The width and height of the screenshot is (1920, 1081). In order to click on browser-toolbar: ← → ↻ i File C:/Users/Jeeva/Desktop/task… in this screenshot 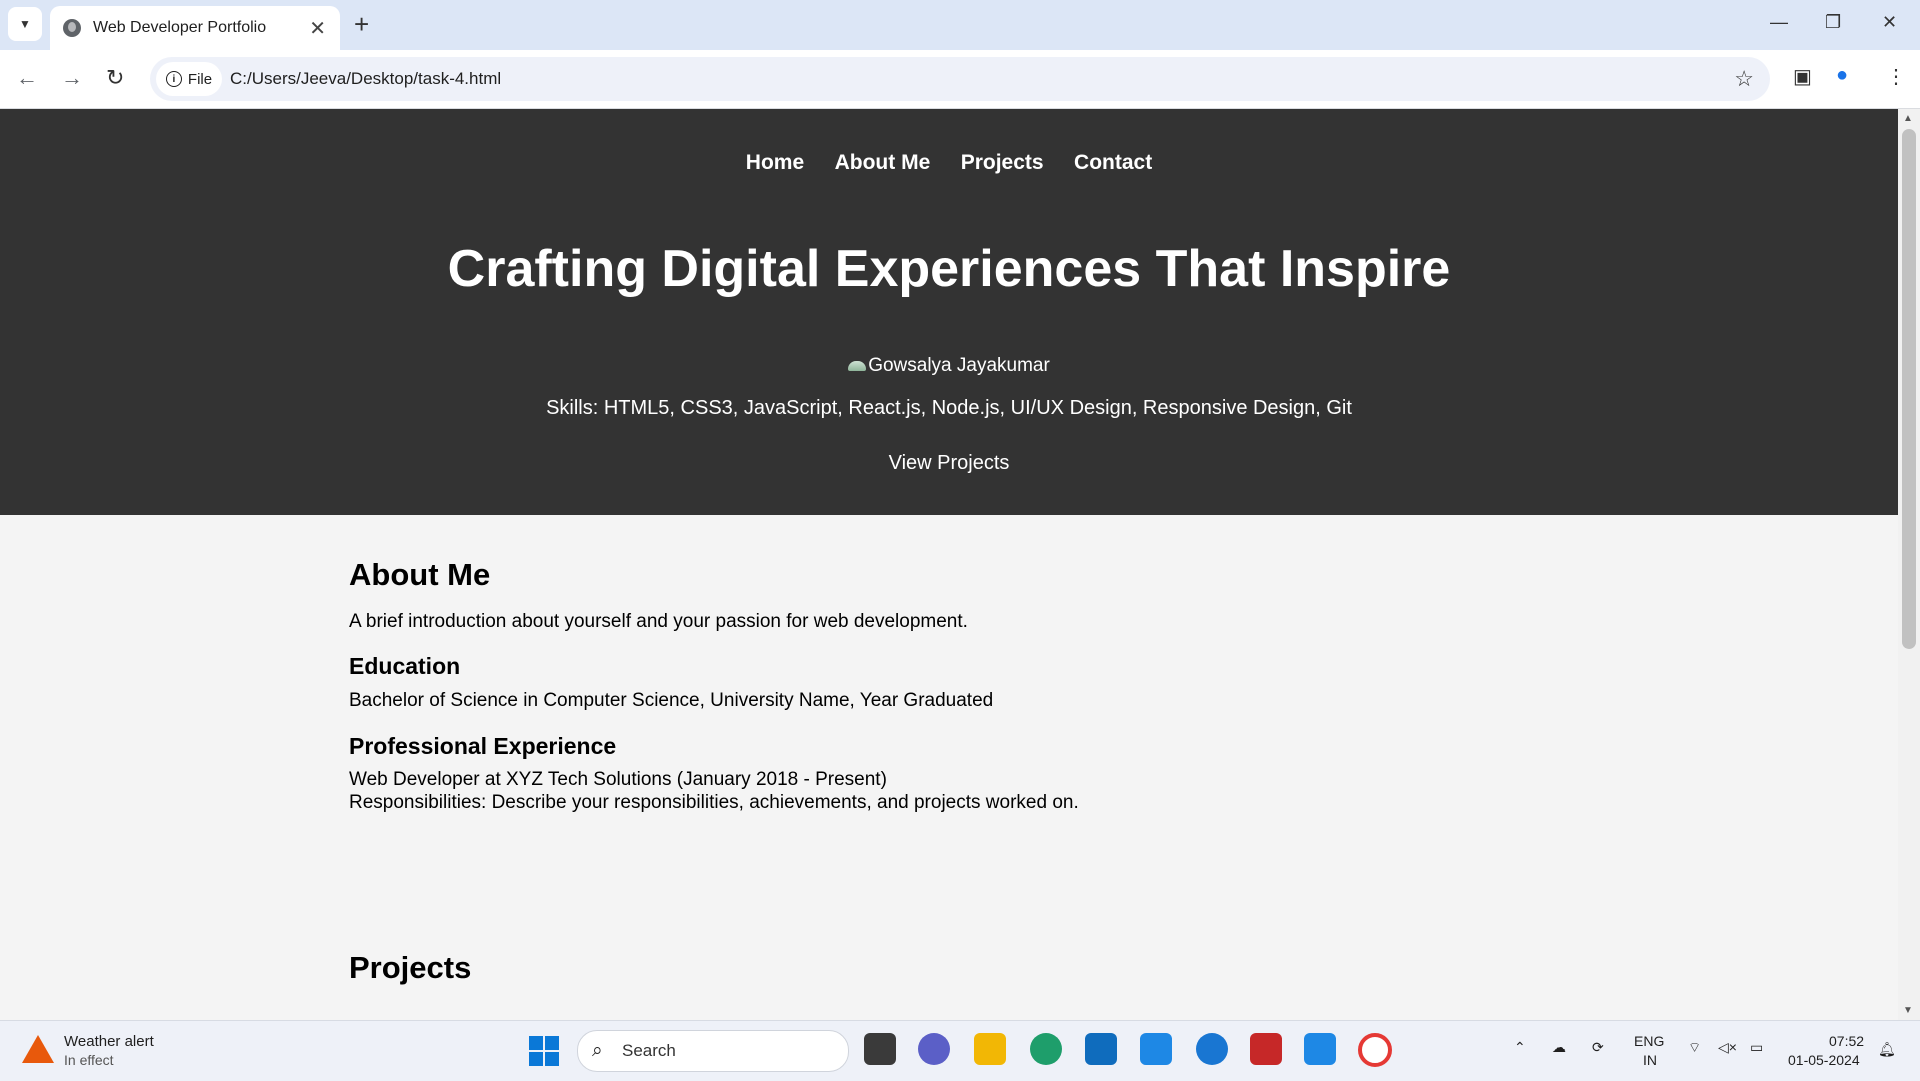, I will do `click(960, 79)`.